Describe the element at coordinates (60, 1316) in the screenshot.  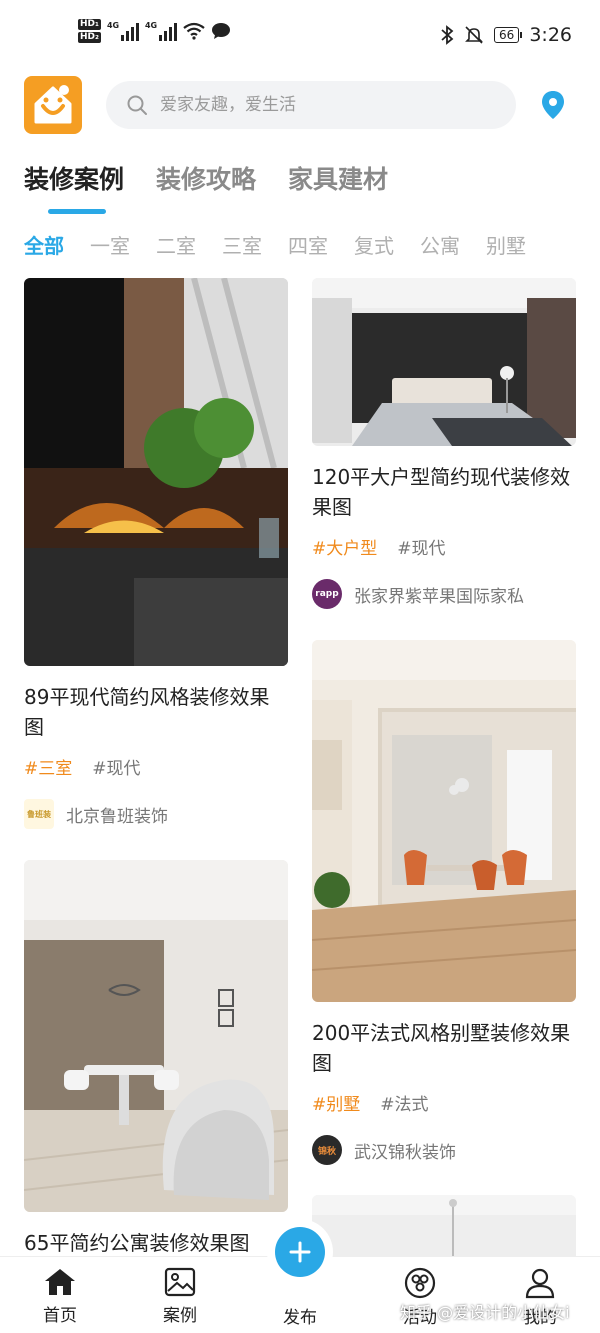
I see `nav-home-label: 首页` at that location.